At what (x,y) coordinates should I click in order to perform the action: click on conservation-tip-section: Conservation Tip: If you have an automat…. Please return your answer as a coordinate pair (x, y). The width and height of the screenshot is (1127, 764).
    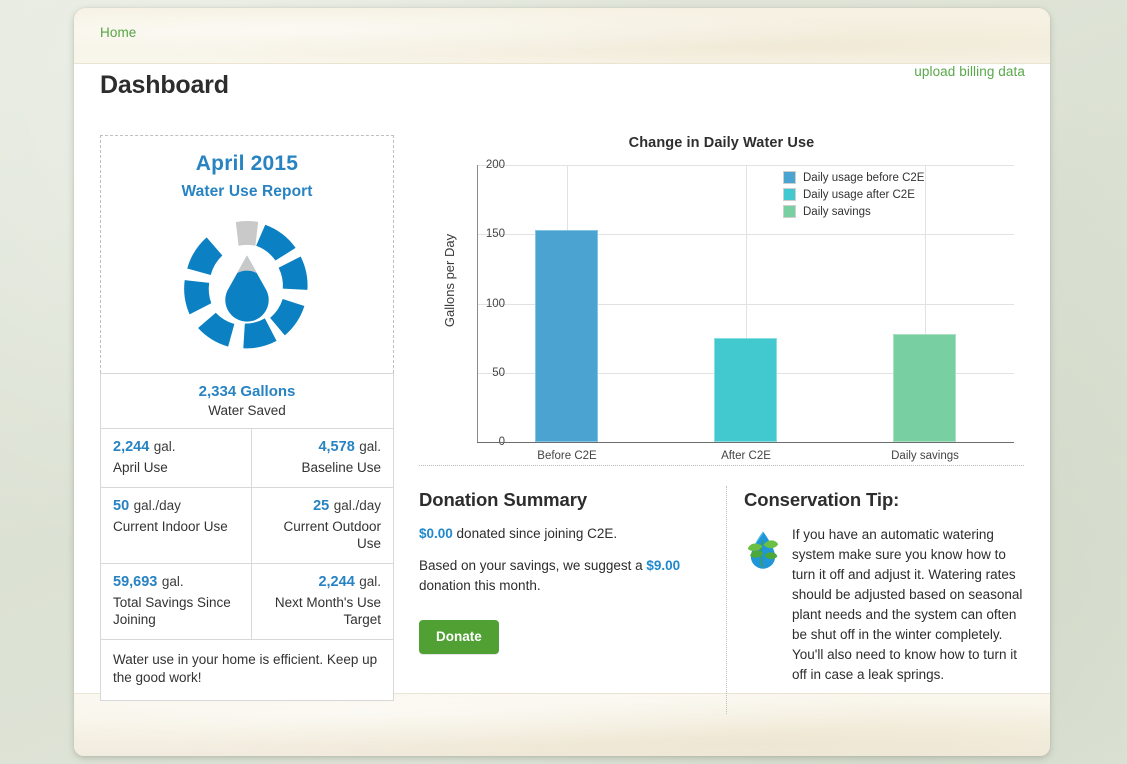
    Looking at the image, I should click on (885, 587).